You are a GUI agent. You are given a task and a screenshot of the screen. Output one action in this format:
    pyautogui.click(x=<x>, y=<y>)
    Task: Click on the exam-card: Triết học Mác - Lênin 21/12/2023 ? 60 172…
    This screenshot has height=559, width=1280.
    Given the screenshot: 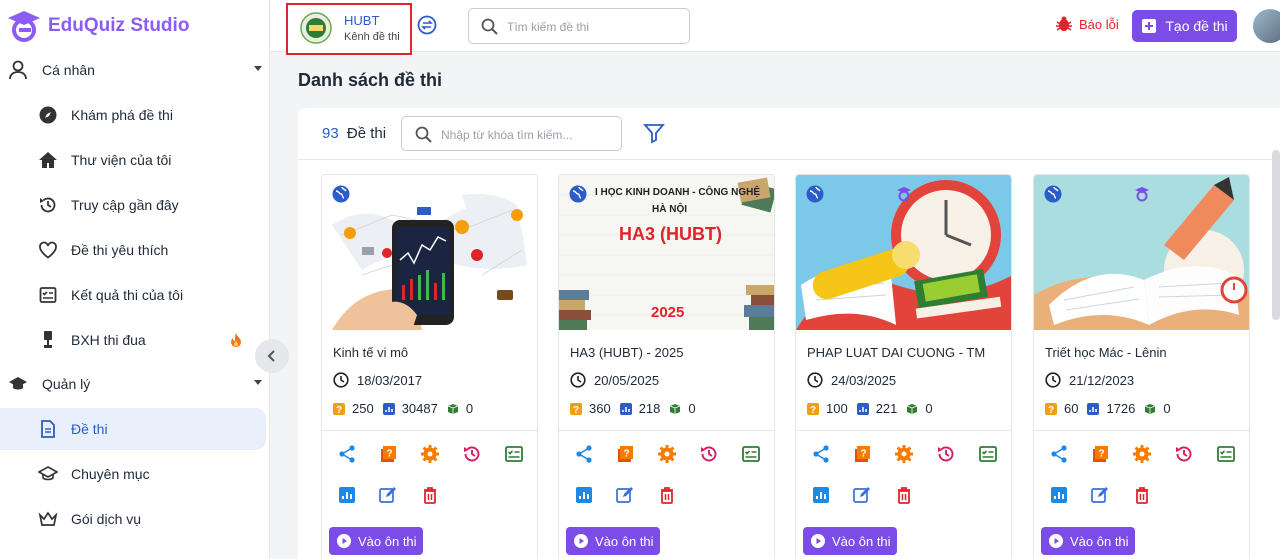 What is the action you would take?
    pyautogui.click(x=1141, y=366)
    